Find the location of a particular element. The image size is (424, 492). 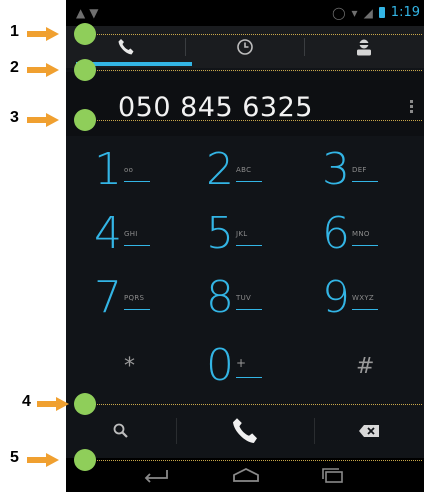

delete-button is located at coordinates (369, 431).